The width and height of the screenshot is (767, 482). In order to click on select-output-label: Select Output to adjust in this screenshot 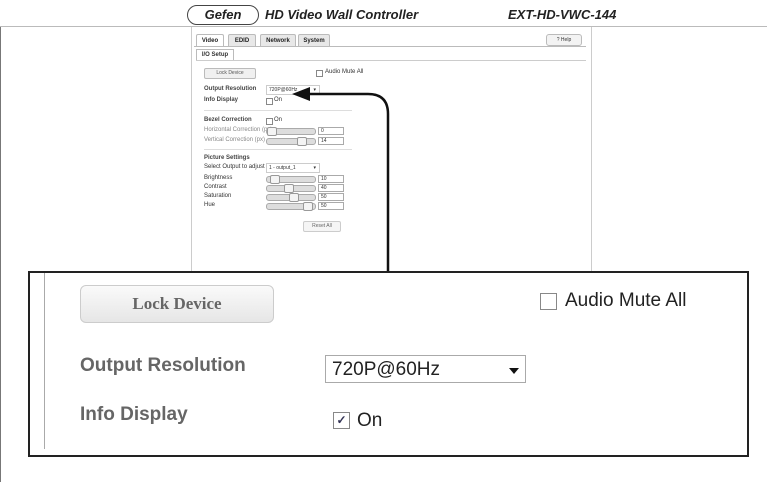, I will do `click(234, 167)`.